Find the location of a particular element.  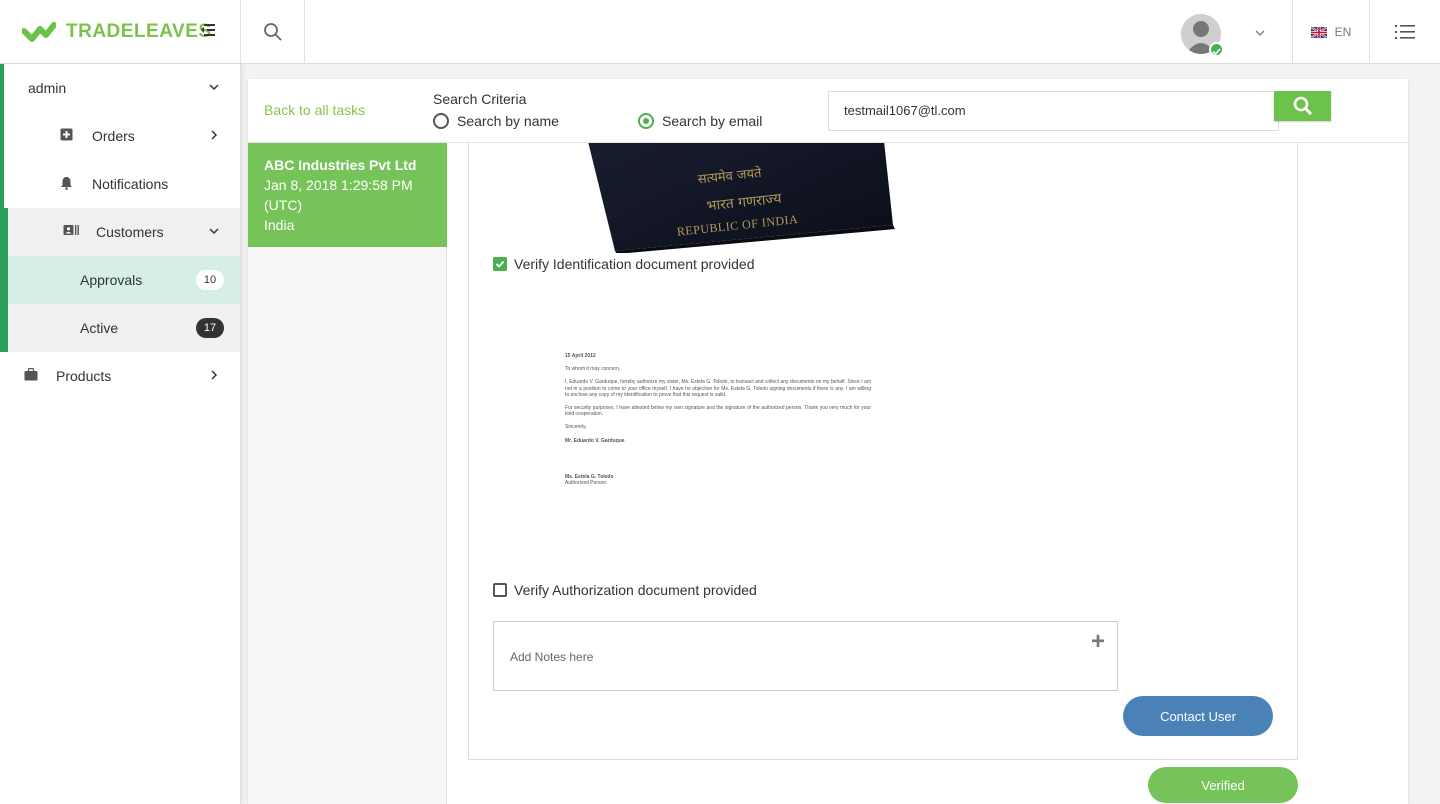

back-to-tasks-link: Back to all tasks is located at coordinates (314, 110).